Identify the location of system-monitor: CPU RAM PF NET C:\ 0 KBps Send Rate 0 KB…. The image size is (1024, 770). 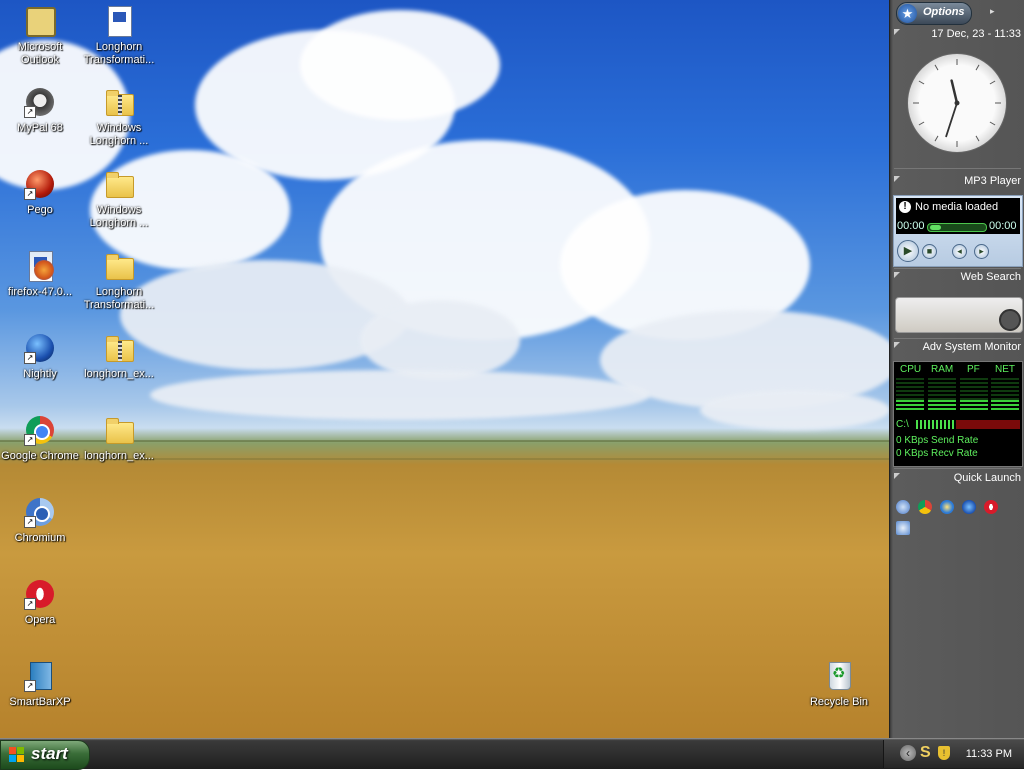
(958, 414).